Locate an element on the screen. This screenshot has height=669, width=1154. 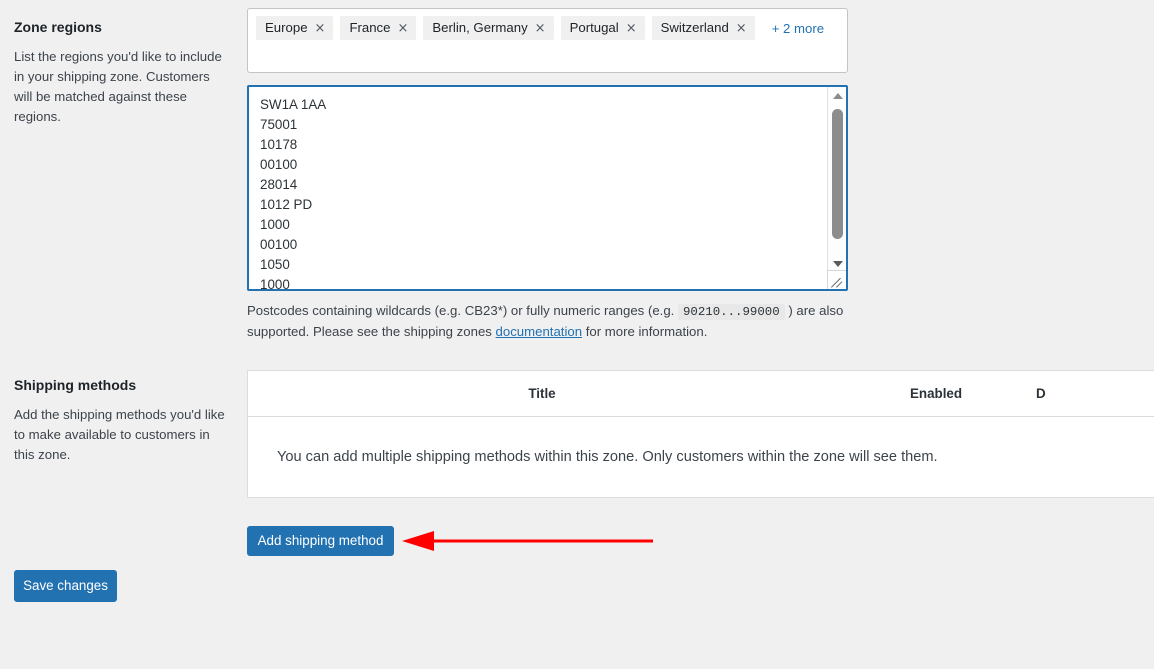
add-shipping-method-button: Add shipping method is located at coordinates (320, 541).